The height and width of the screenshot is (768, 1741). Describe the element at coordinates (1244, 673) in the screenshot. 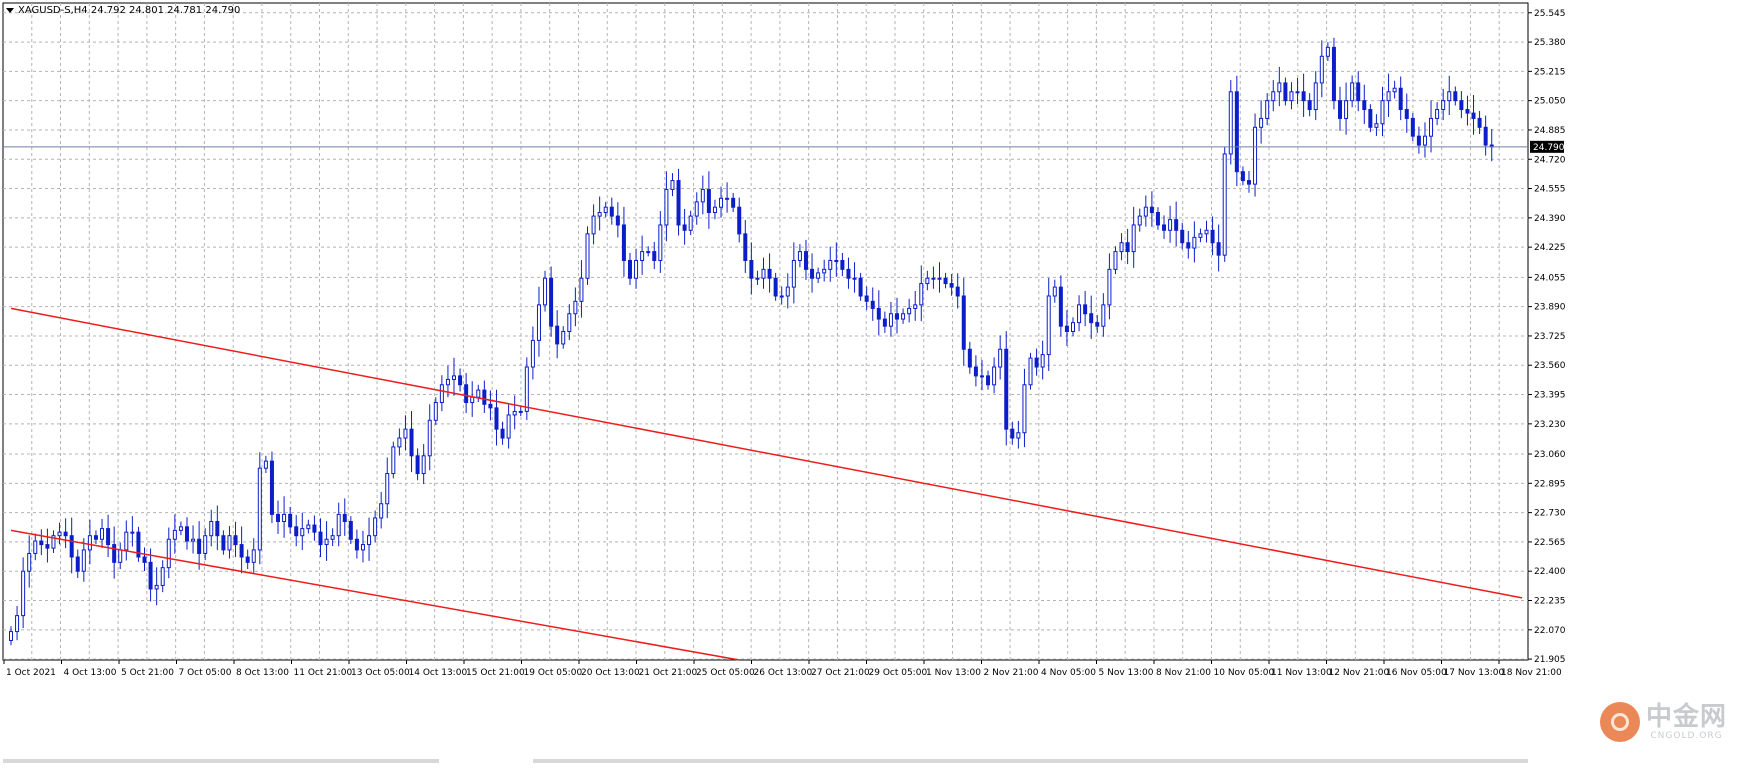

I see `x-tick-label: 10 Nov 05:00` at that location.